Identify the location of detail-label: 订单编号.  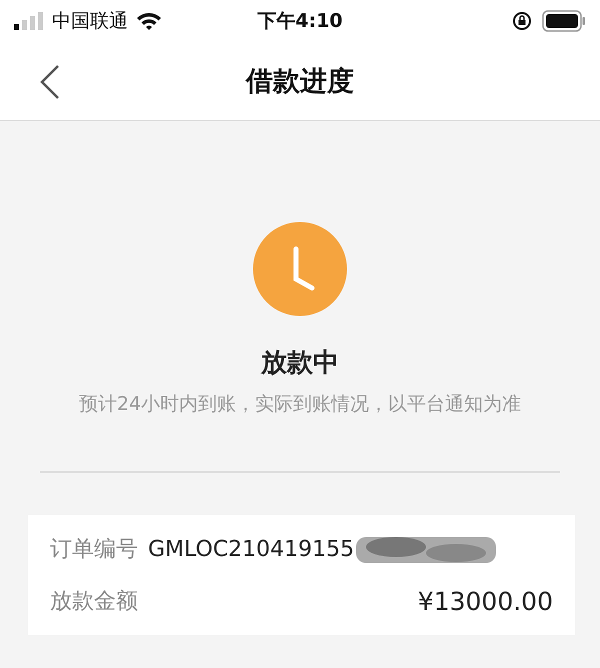
(94, 550).